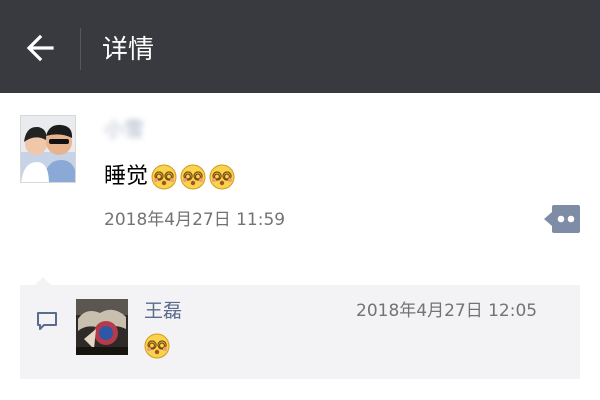 The image size is (600, 400). What do you see at coordinates (163, 311) in the screenshot?
I see `commenter-name: 王磊` at bounding box center [163, 311].